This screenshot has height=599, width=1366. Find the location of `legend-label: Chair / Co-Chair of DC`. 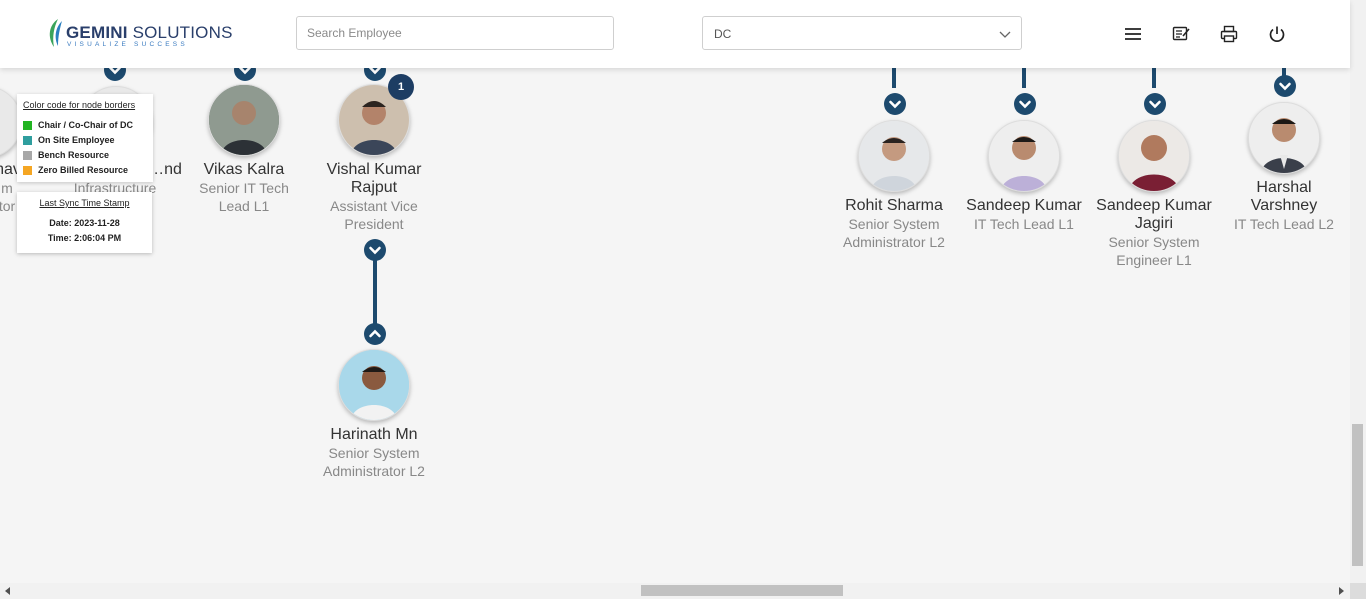

legend-label: Chair / Co-Chair of DC is located at coordinates (86, 125).